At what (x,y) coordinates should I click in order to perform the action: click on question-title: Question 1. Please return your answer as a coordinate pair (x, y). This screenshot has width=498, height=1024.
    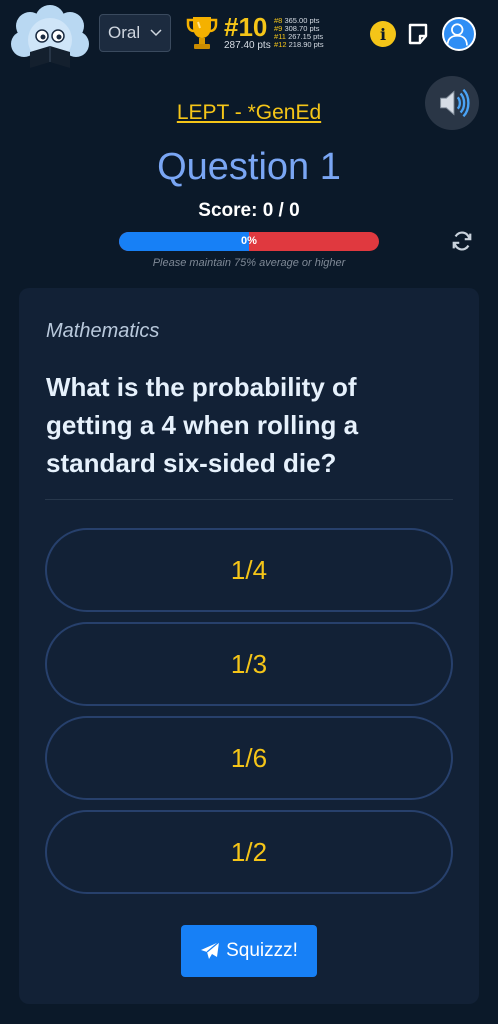
    Looking at the image, I should click on (249, 167).